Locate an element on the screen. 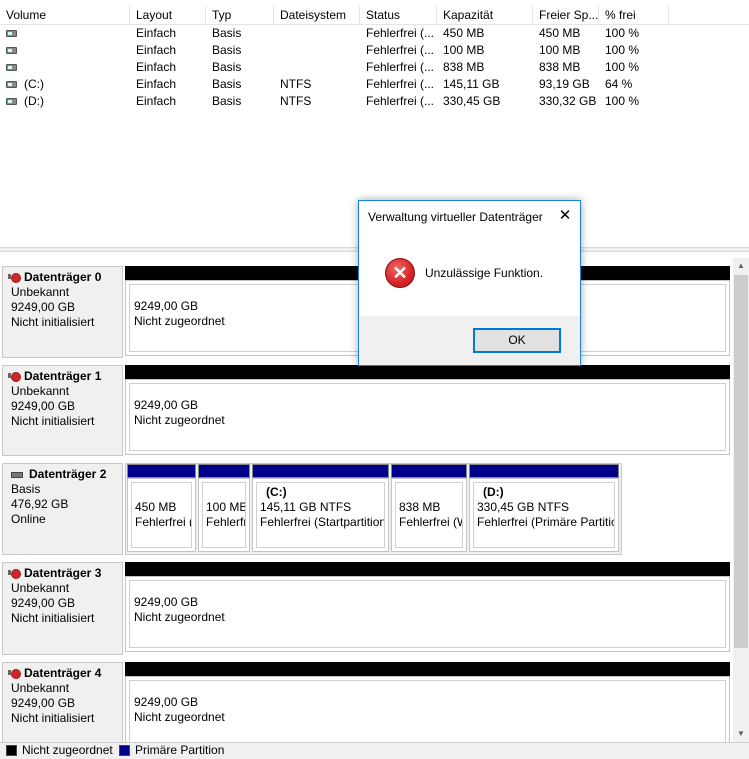  cell-volume: (C:) is located at coordinates (34, 84).